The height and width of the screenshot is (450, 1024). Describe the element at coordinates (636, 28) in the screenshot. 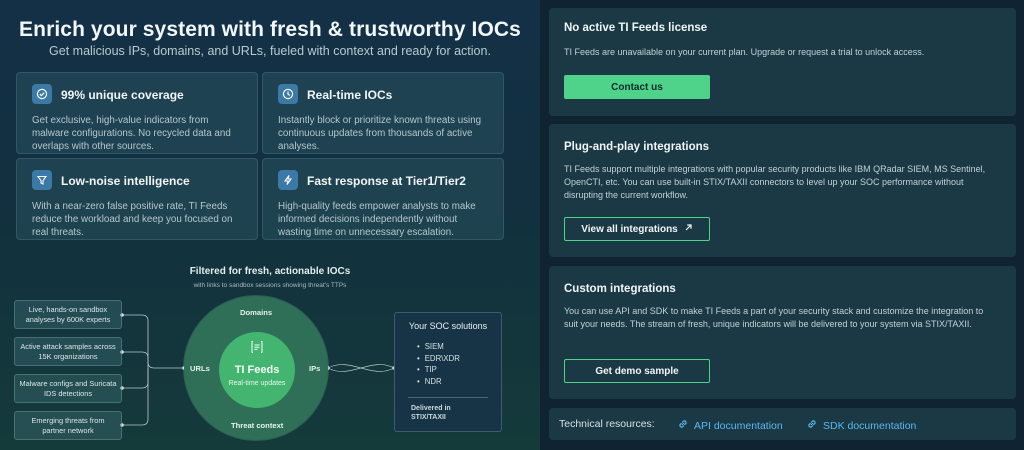

I see `license-title: No active TI Feeds license` at that location.